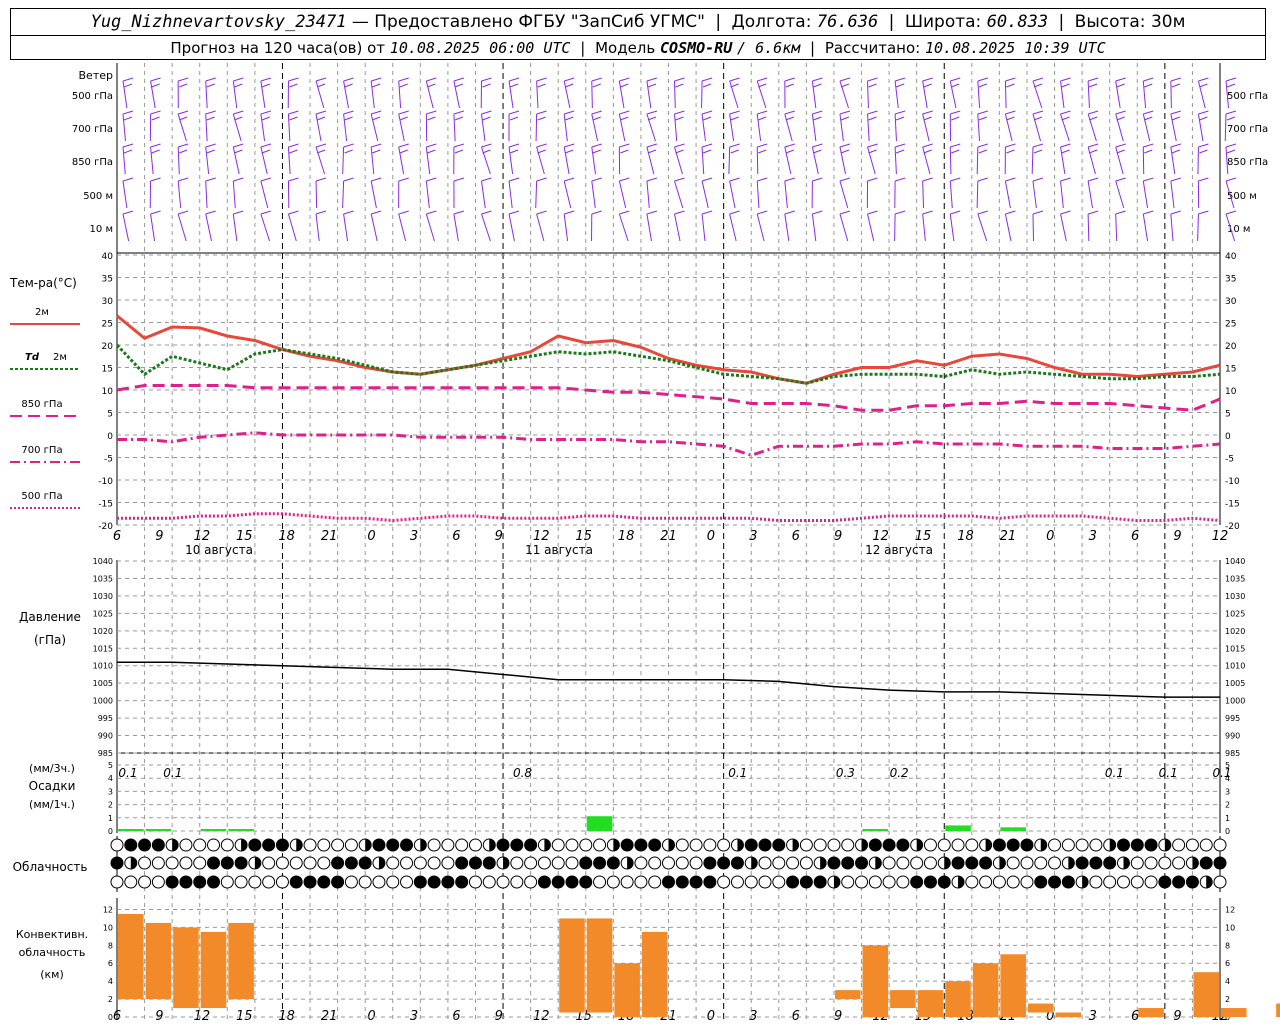  I want to click on pressure-tick-label: 985, so click(105, 753).